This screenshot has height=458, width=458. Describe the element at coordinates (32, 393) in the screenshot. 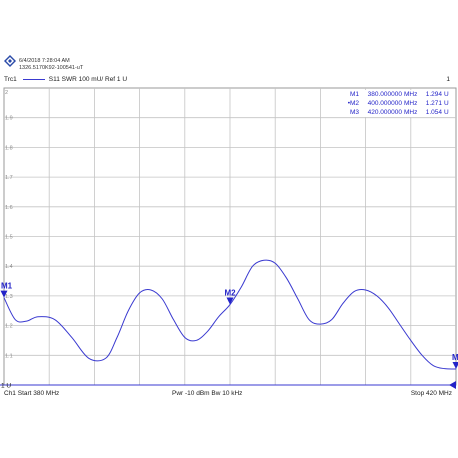

I see `start-frequency-label: Ch1 Start 380 MHz` at that location.